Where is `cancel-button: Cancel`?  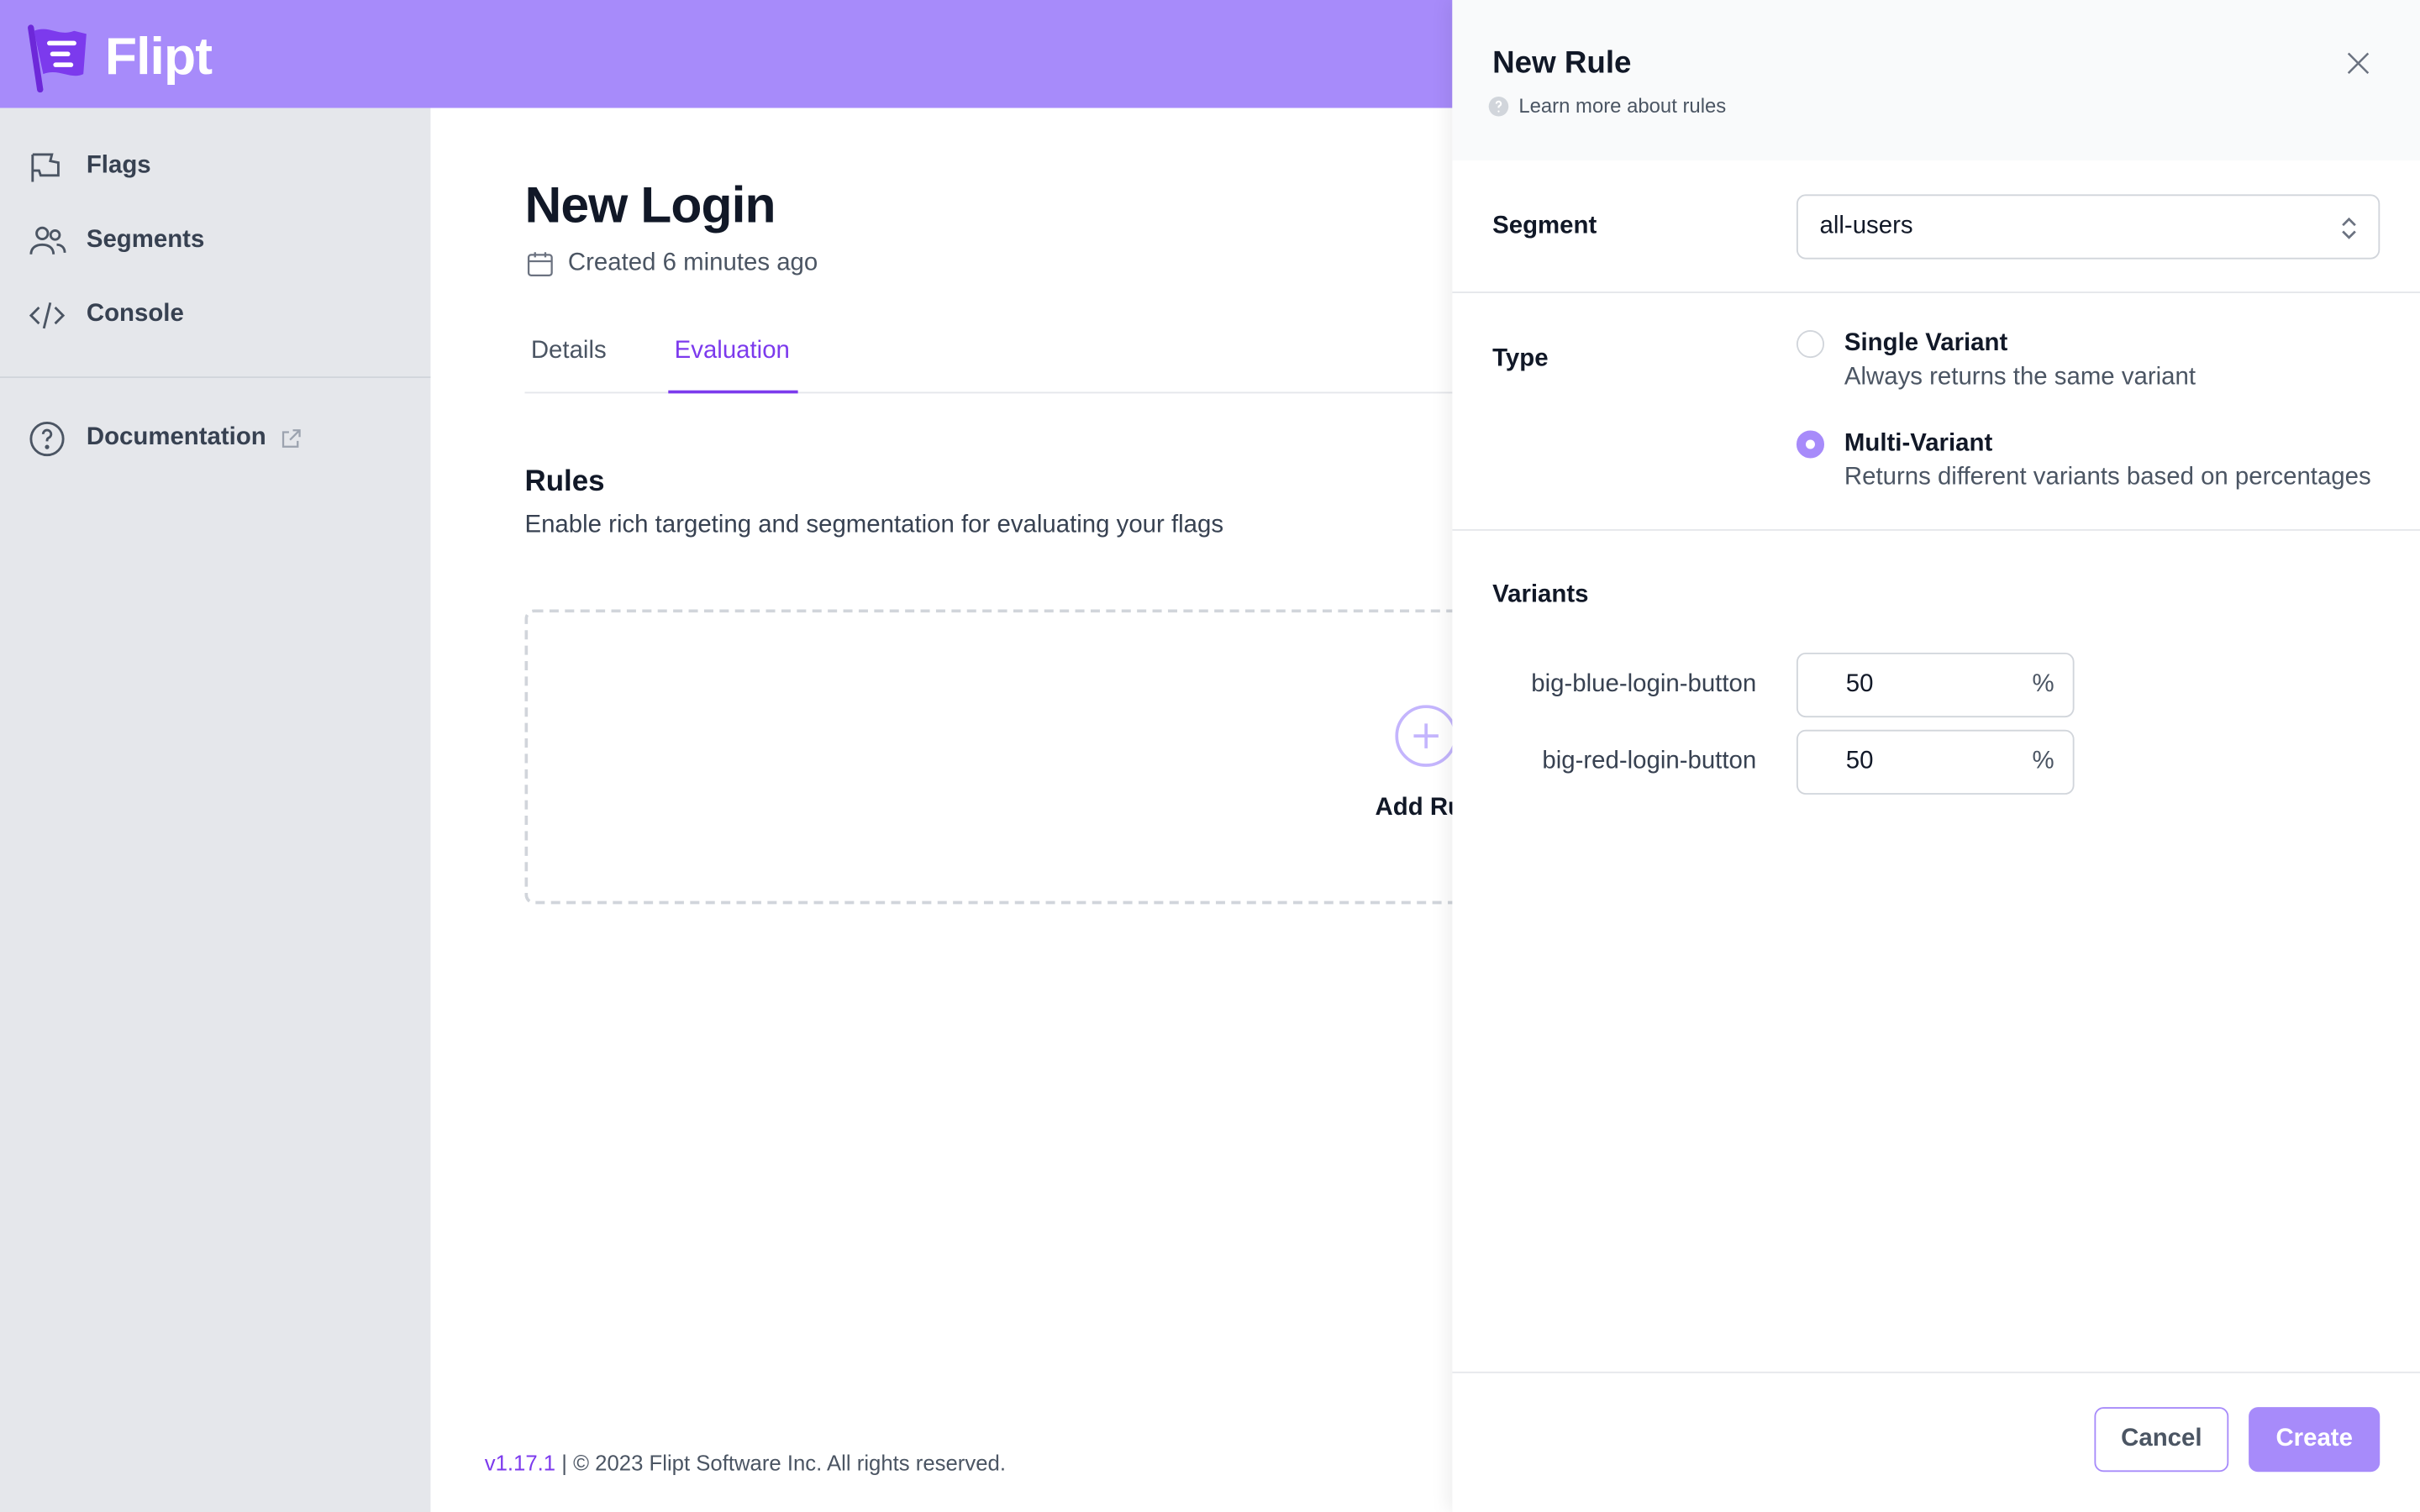
cancel-button: Cancel is located at coordinates (2161, 1440).